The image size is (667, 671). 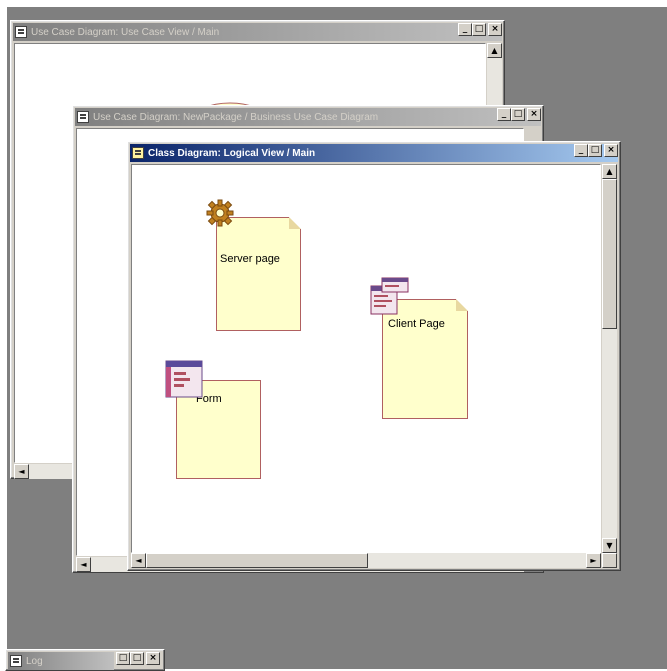 I want to click on use-case-main-titlebar: Use Case Diagram: Use Case View / Main, so click(x=257, y=32).